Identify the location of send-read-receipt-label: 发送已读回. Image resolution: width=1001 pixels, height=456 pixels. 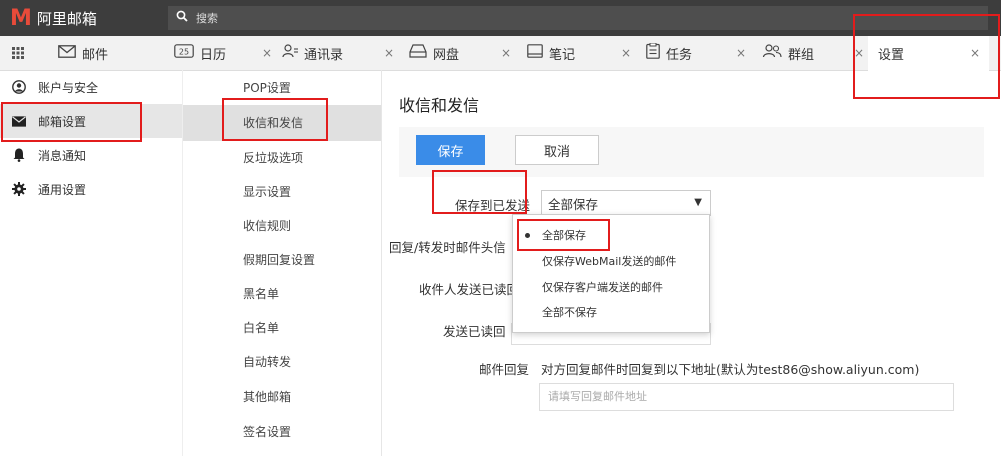
(474, 331).